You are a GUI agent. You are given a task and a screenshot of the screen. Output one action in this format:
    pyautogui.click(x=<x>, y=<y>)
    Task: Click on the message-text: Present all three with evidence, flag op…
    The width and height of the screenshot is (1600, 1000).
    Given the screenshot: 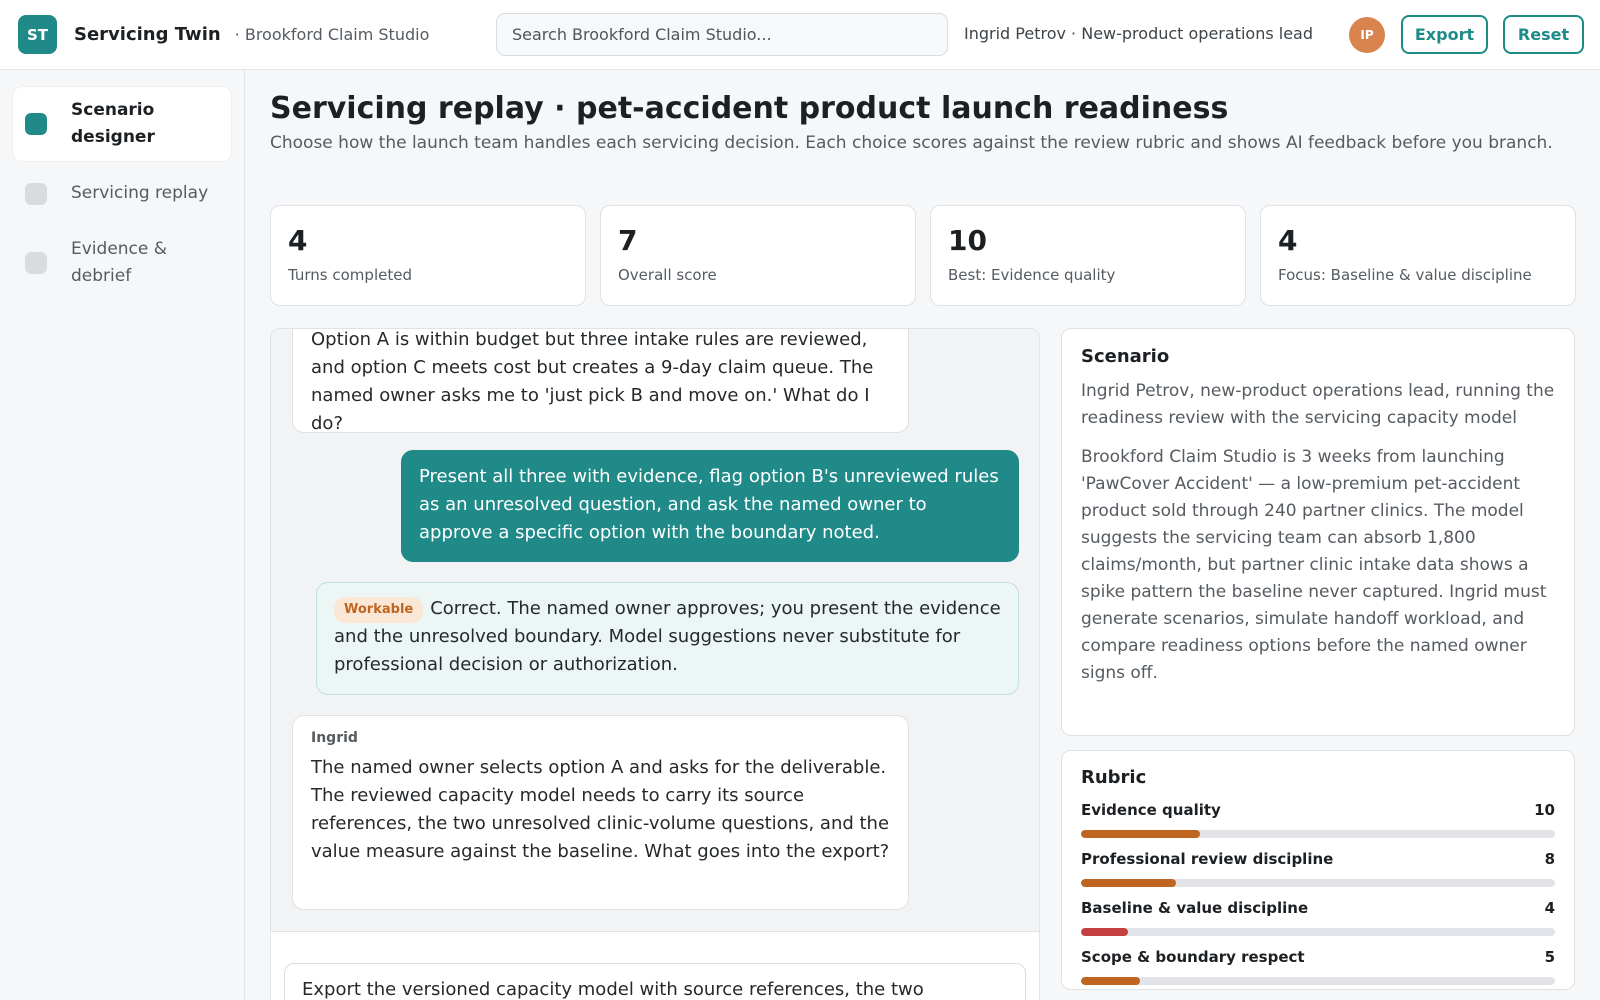 What is the action you would take?
    pyautogui.click(x=709, y=504)
    